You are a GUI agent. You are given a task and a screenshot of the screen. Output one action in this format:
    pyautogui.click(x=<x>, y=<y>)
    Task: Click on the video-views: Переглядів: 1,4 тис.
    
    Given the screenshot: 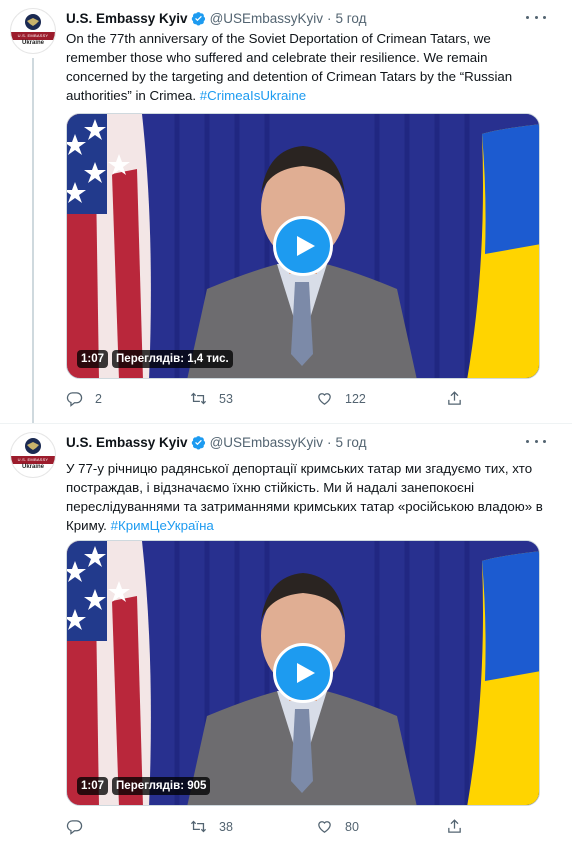 What is the action you would take?
    pyautogui.click(x=172, y=359)
    